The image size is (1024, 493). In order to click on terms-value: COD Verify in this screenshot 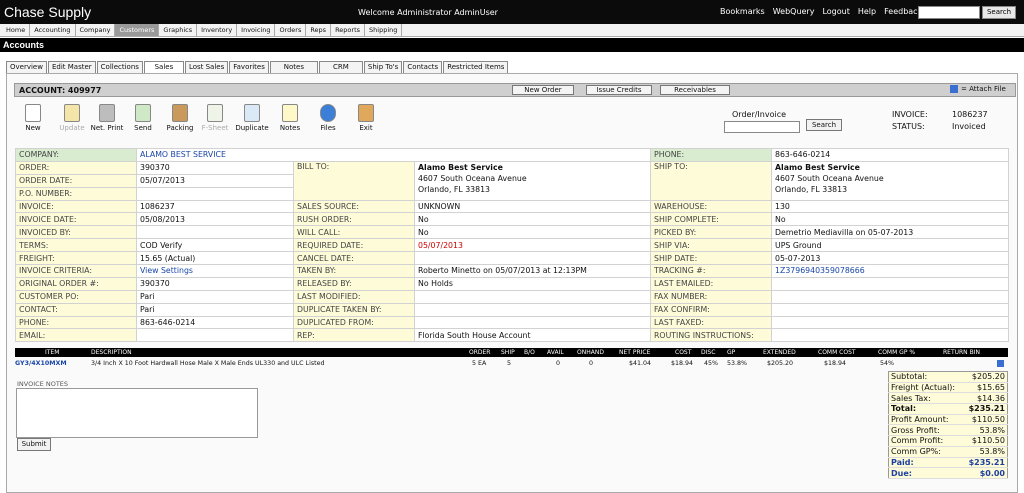, I will do `click(215, 245)`.